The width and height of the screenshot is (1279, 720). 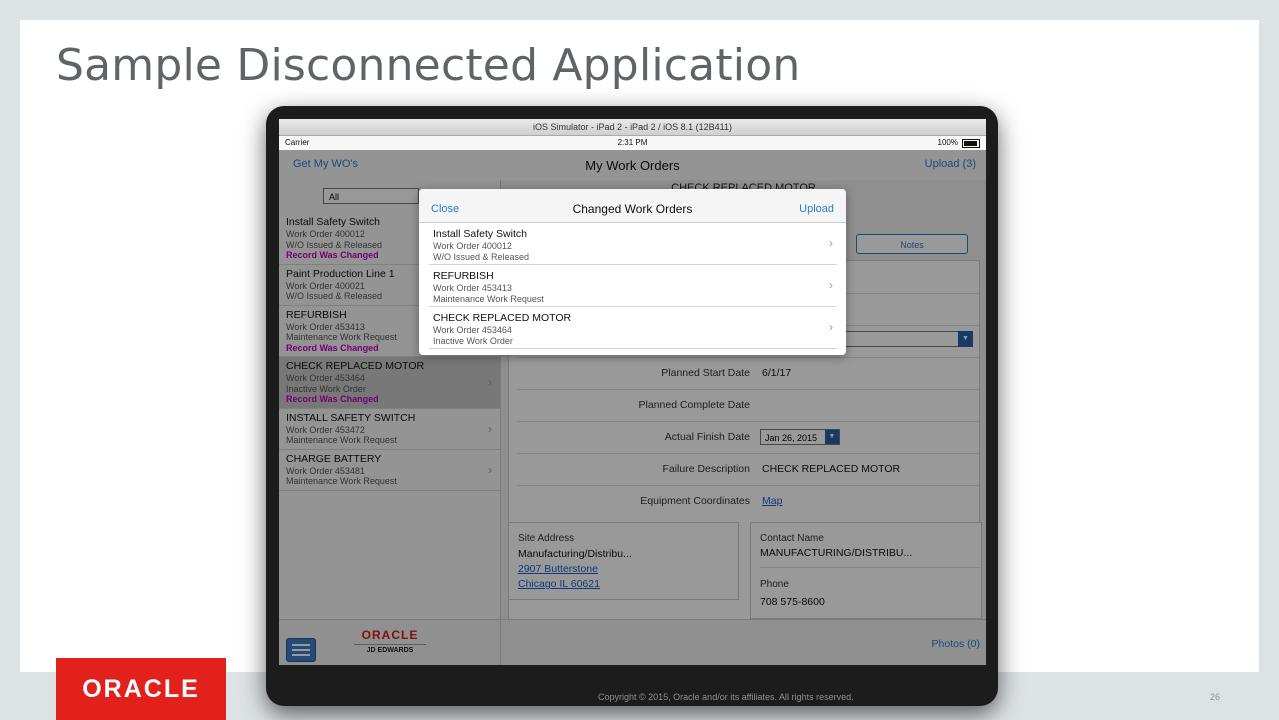 I want to click on popup-item-title: REFURBISH, so click(x=463, y=276).